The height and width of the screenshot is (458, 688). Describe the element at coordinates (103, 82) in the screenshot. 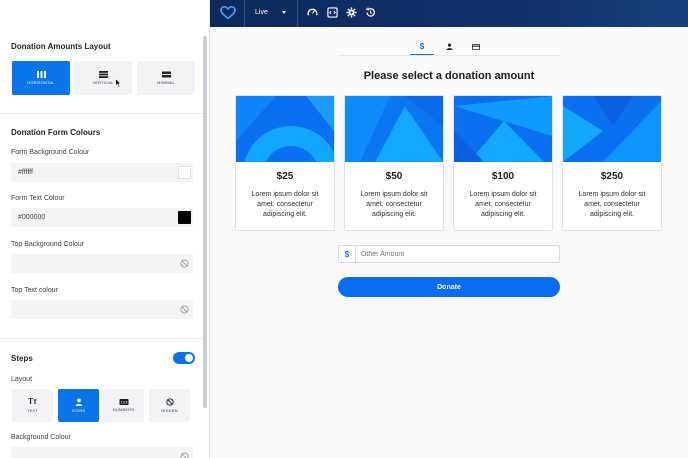

I see `layout-vertical-label: VERTICAL` at that location.